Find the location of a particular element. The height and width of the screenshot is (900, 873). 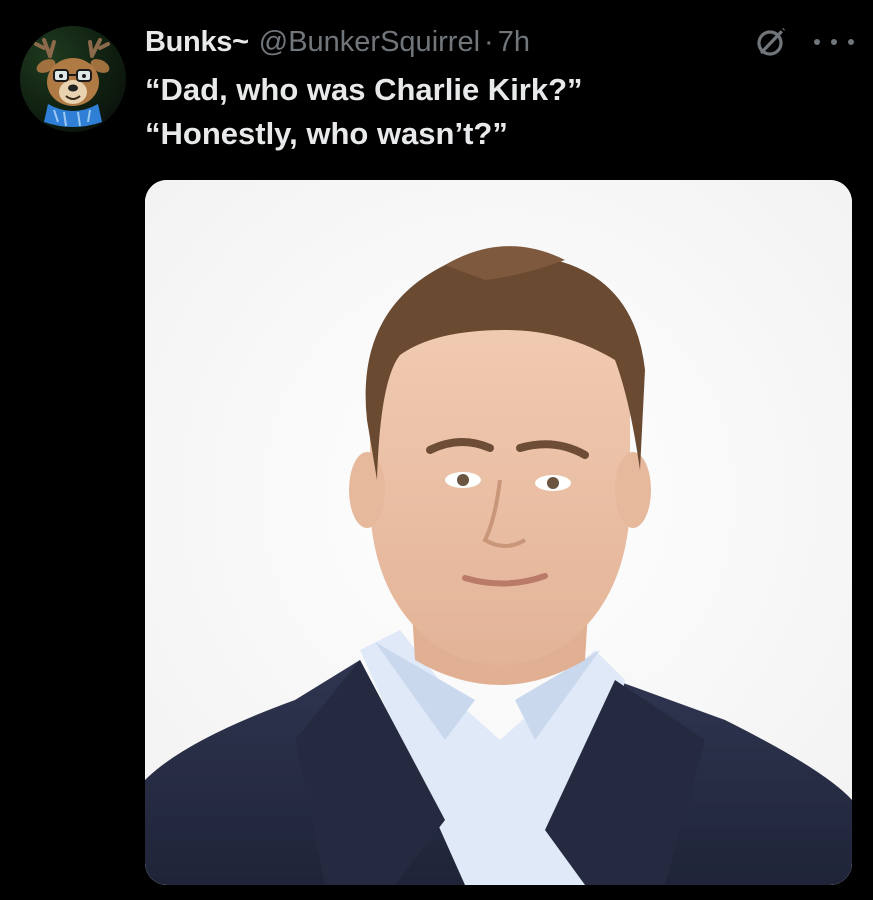

avatar is located at coordinates (73, 79).